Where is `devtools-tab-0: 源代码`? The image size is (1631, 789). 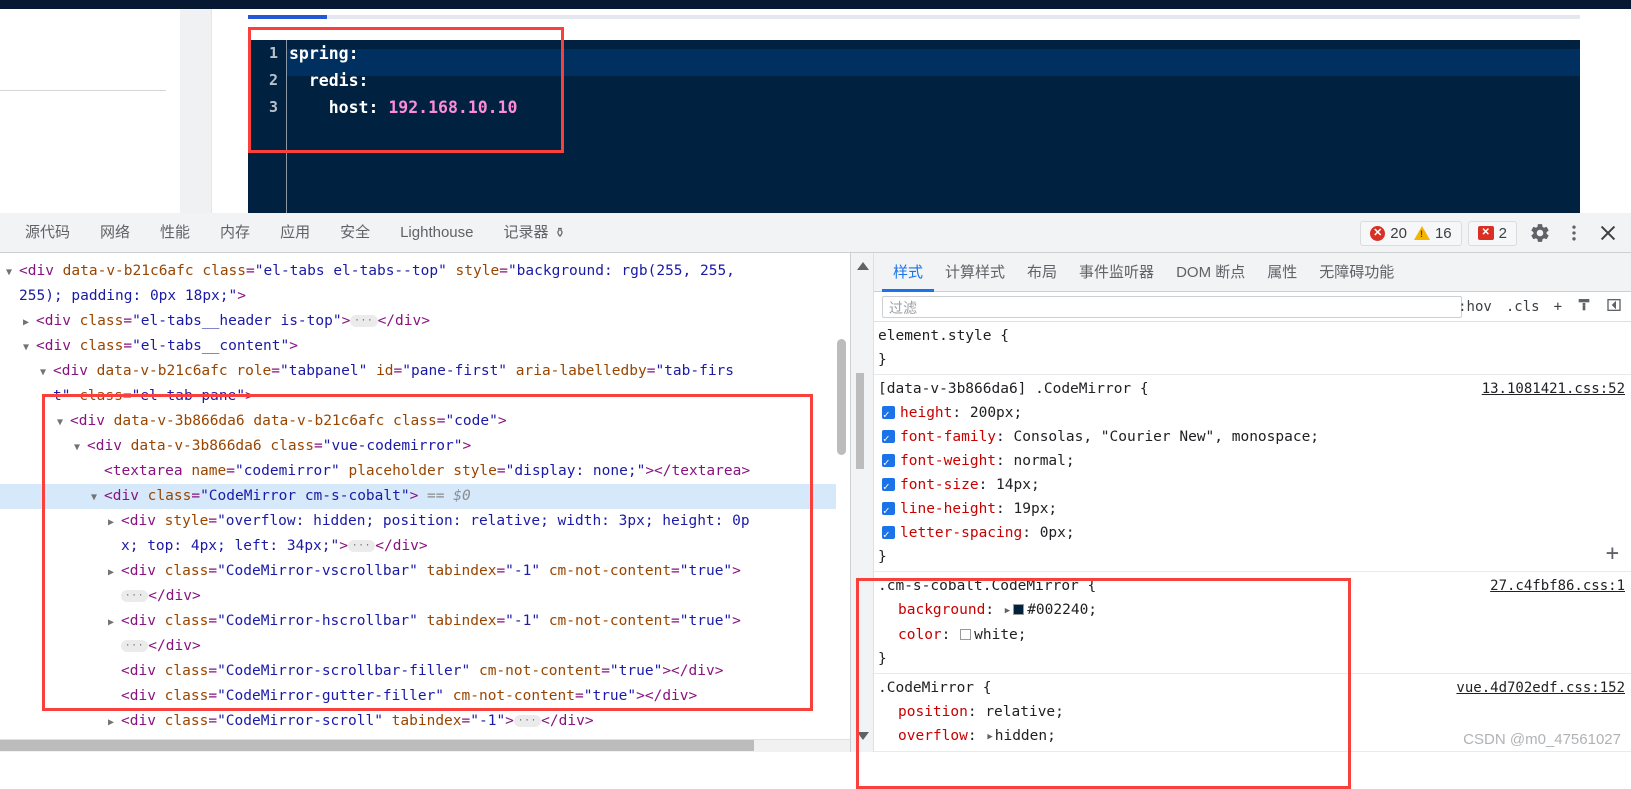
devtools-tab-0: 源代码 is located at coordinates (47, 233).